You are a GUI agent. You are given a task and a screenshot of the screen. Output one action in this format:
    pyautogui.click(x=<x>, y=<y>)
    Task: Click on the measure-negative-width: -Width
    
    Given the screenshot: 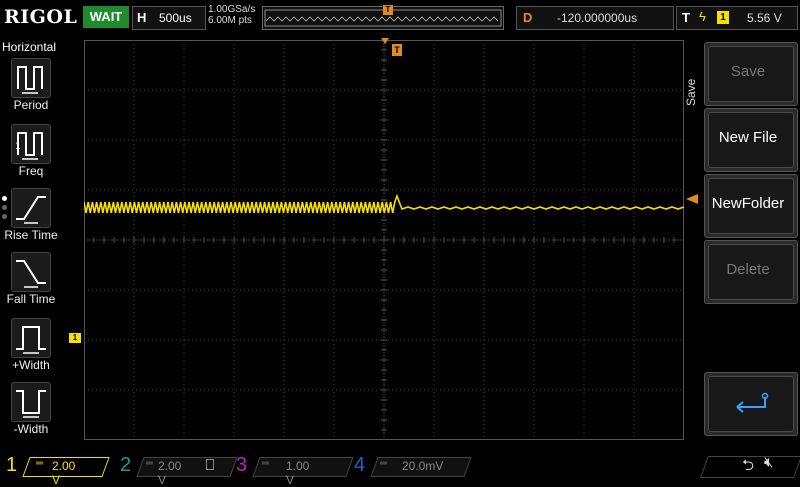 What is the action you would take?
    pyautogui.click(x=31, y=413)
    